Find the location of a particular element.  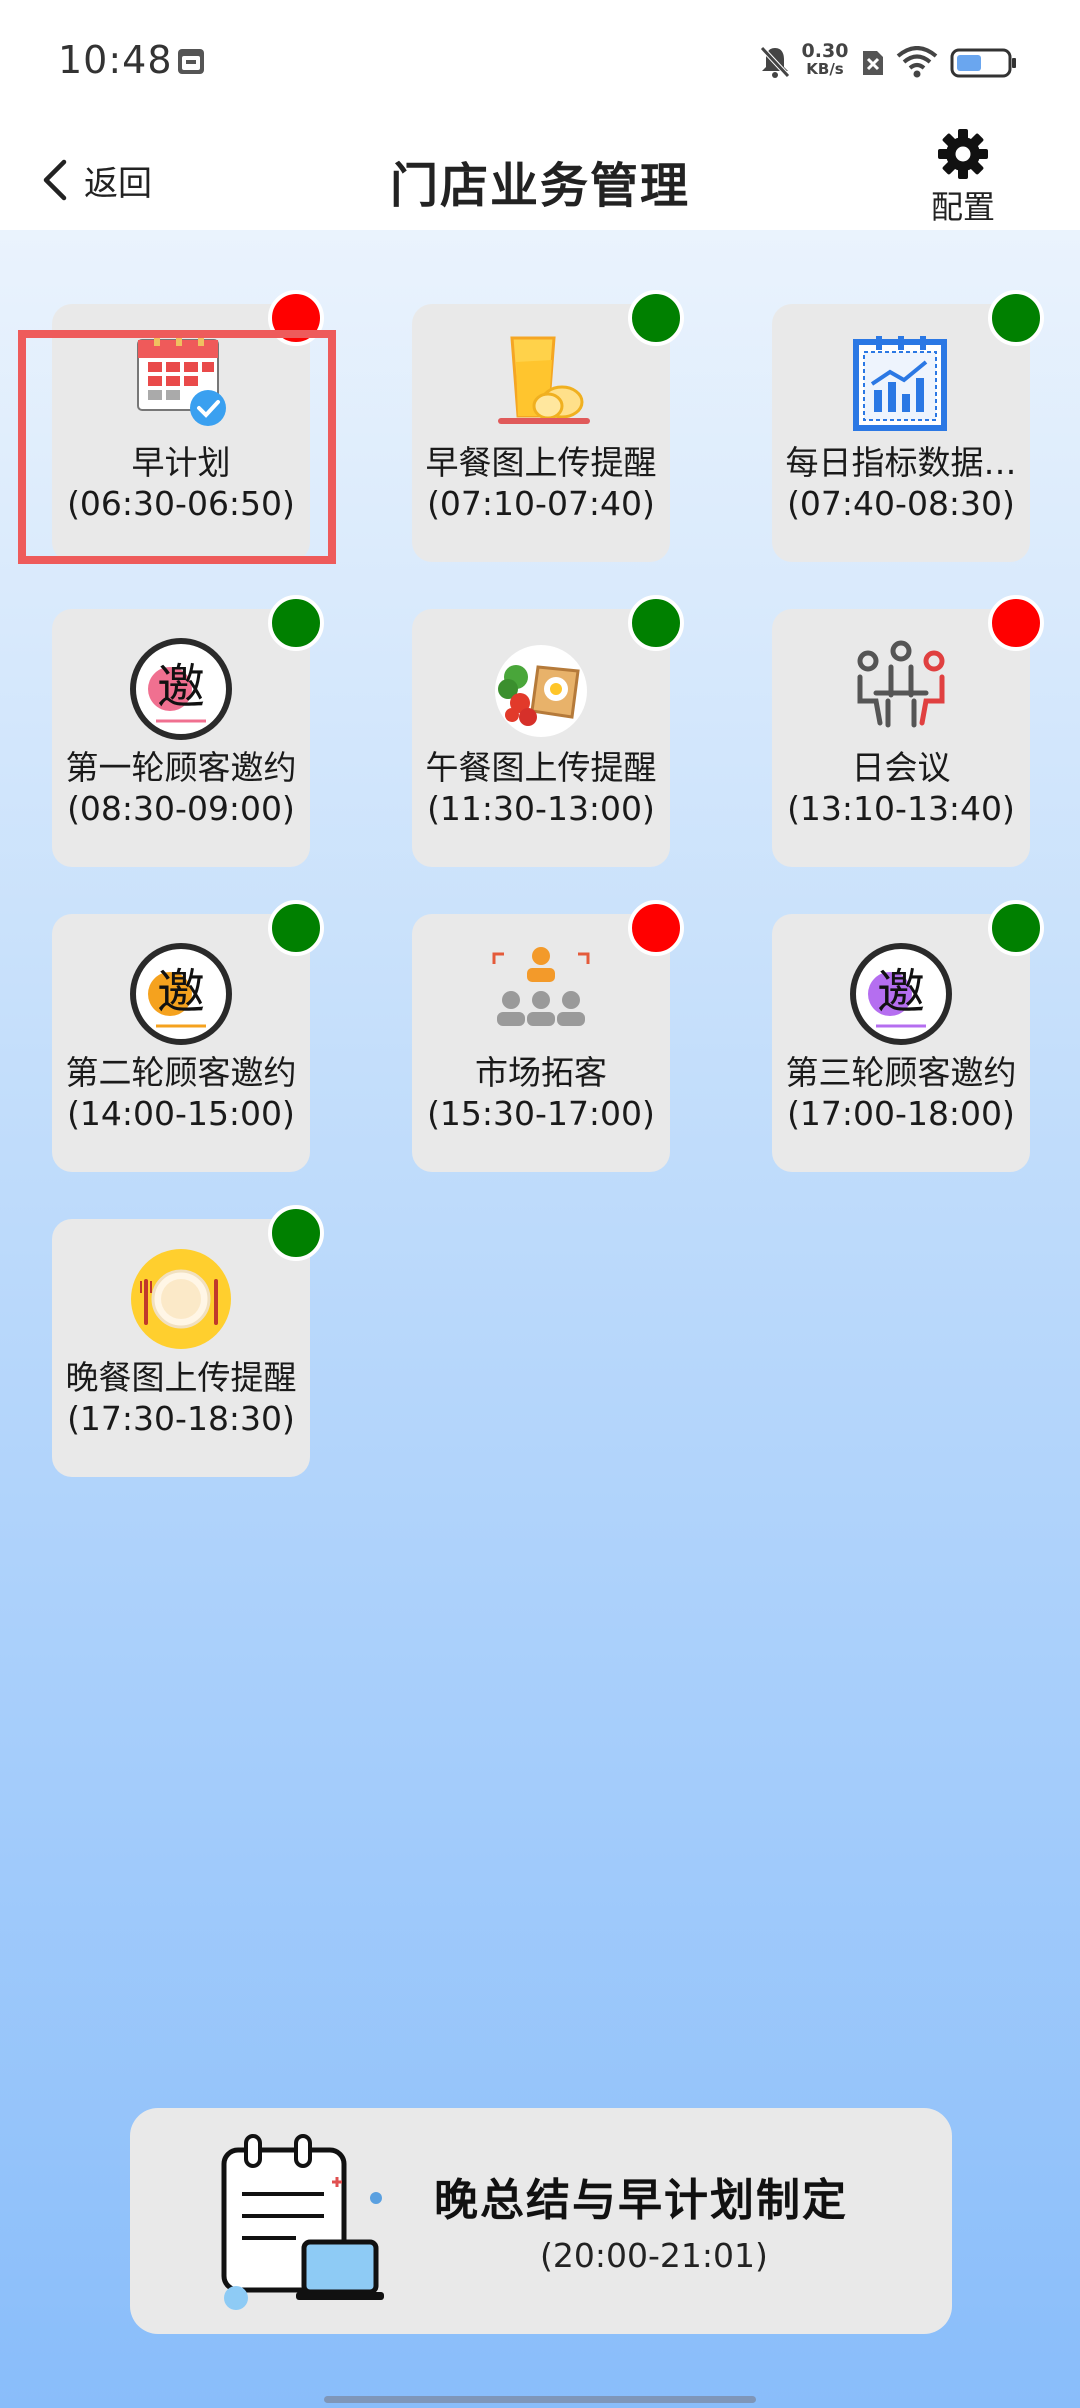

config-label: 配置 is located at coordinates (962, 207).